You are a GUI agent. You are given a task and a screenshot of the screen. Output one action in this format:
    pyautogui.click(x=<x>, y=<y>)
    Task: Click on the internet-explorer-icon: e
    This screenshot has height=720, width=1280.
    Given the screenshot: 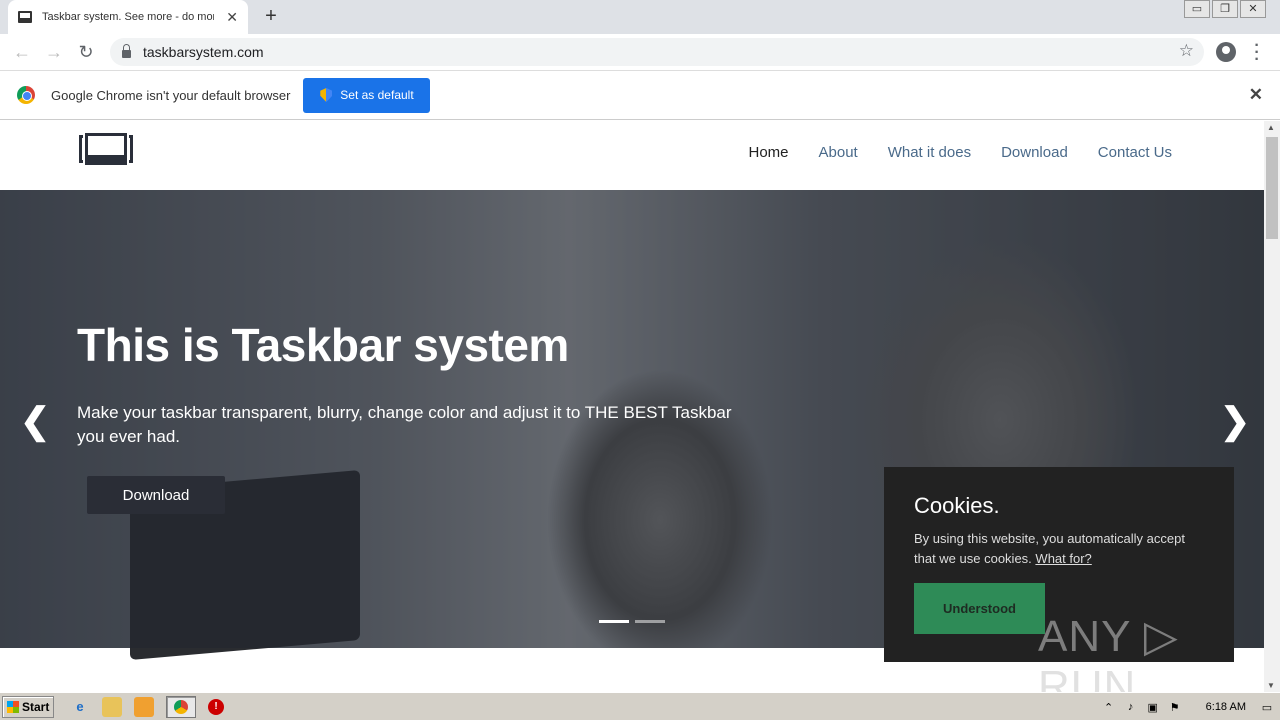 What is the action you would take?
    pyautogui.click(x=80, y=707)
    